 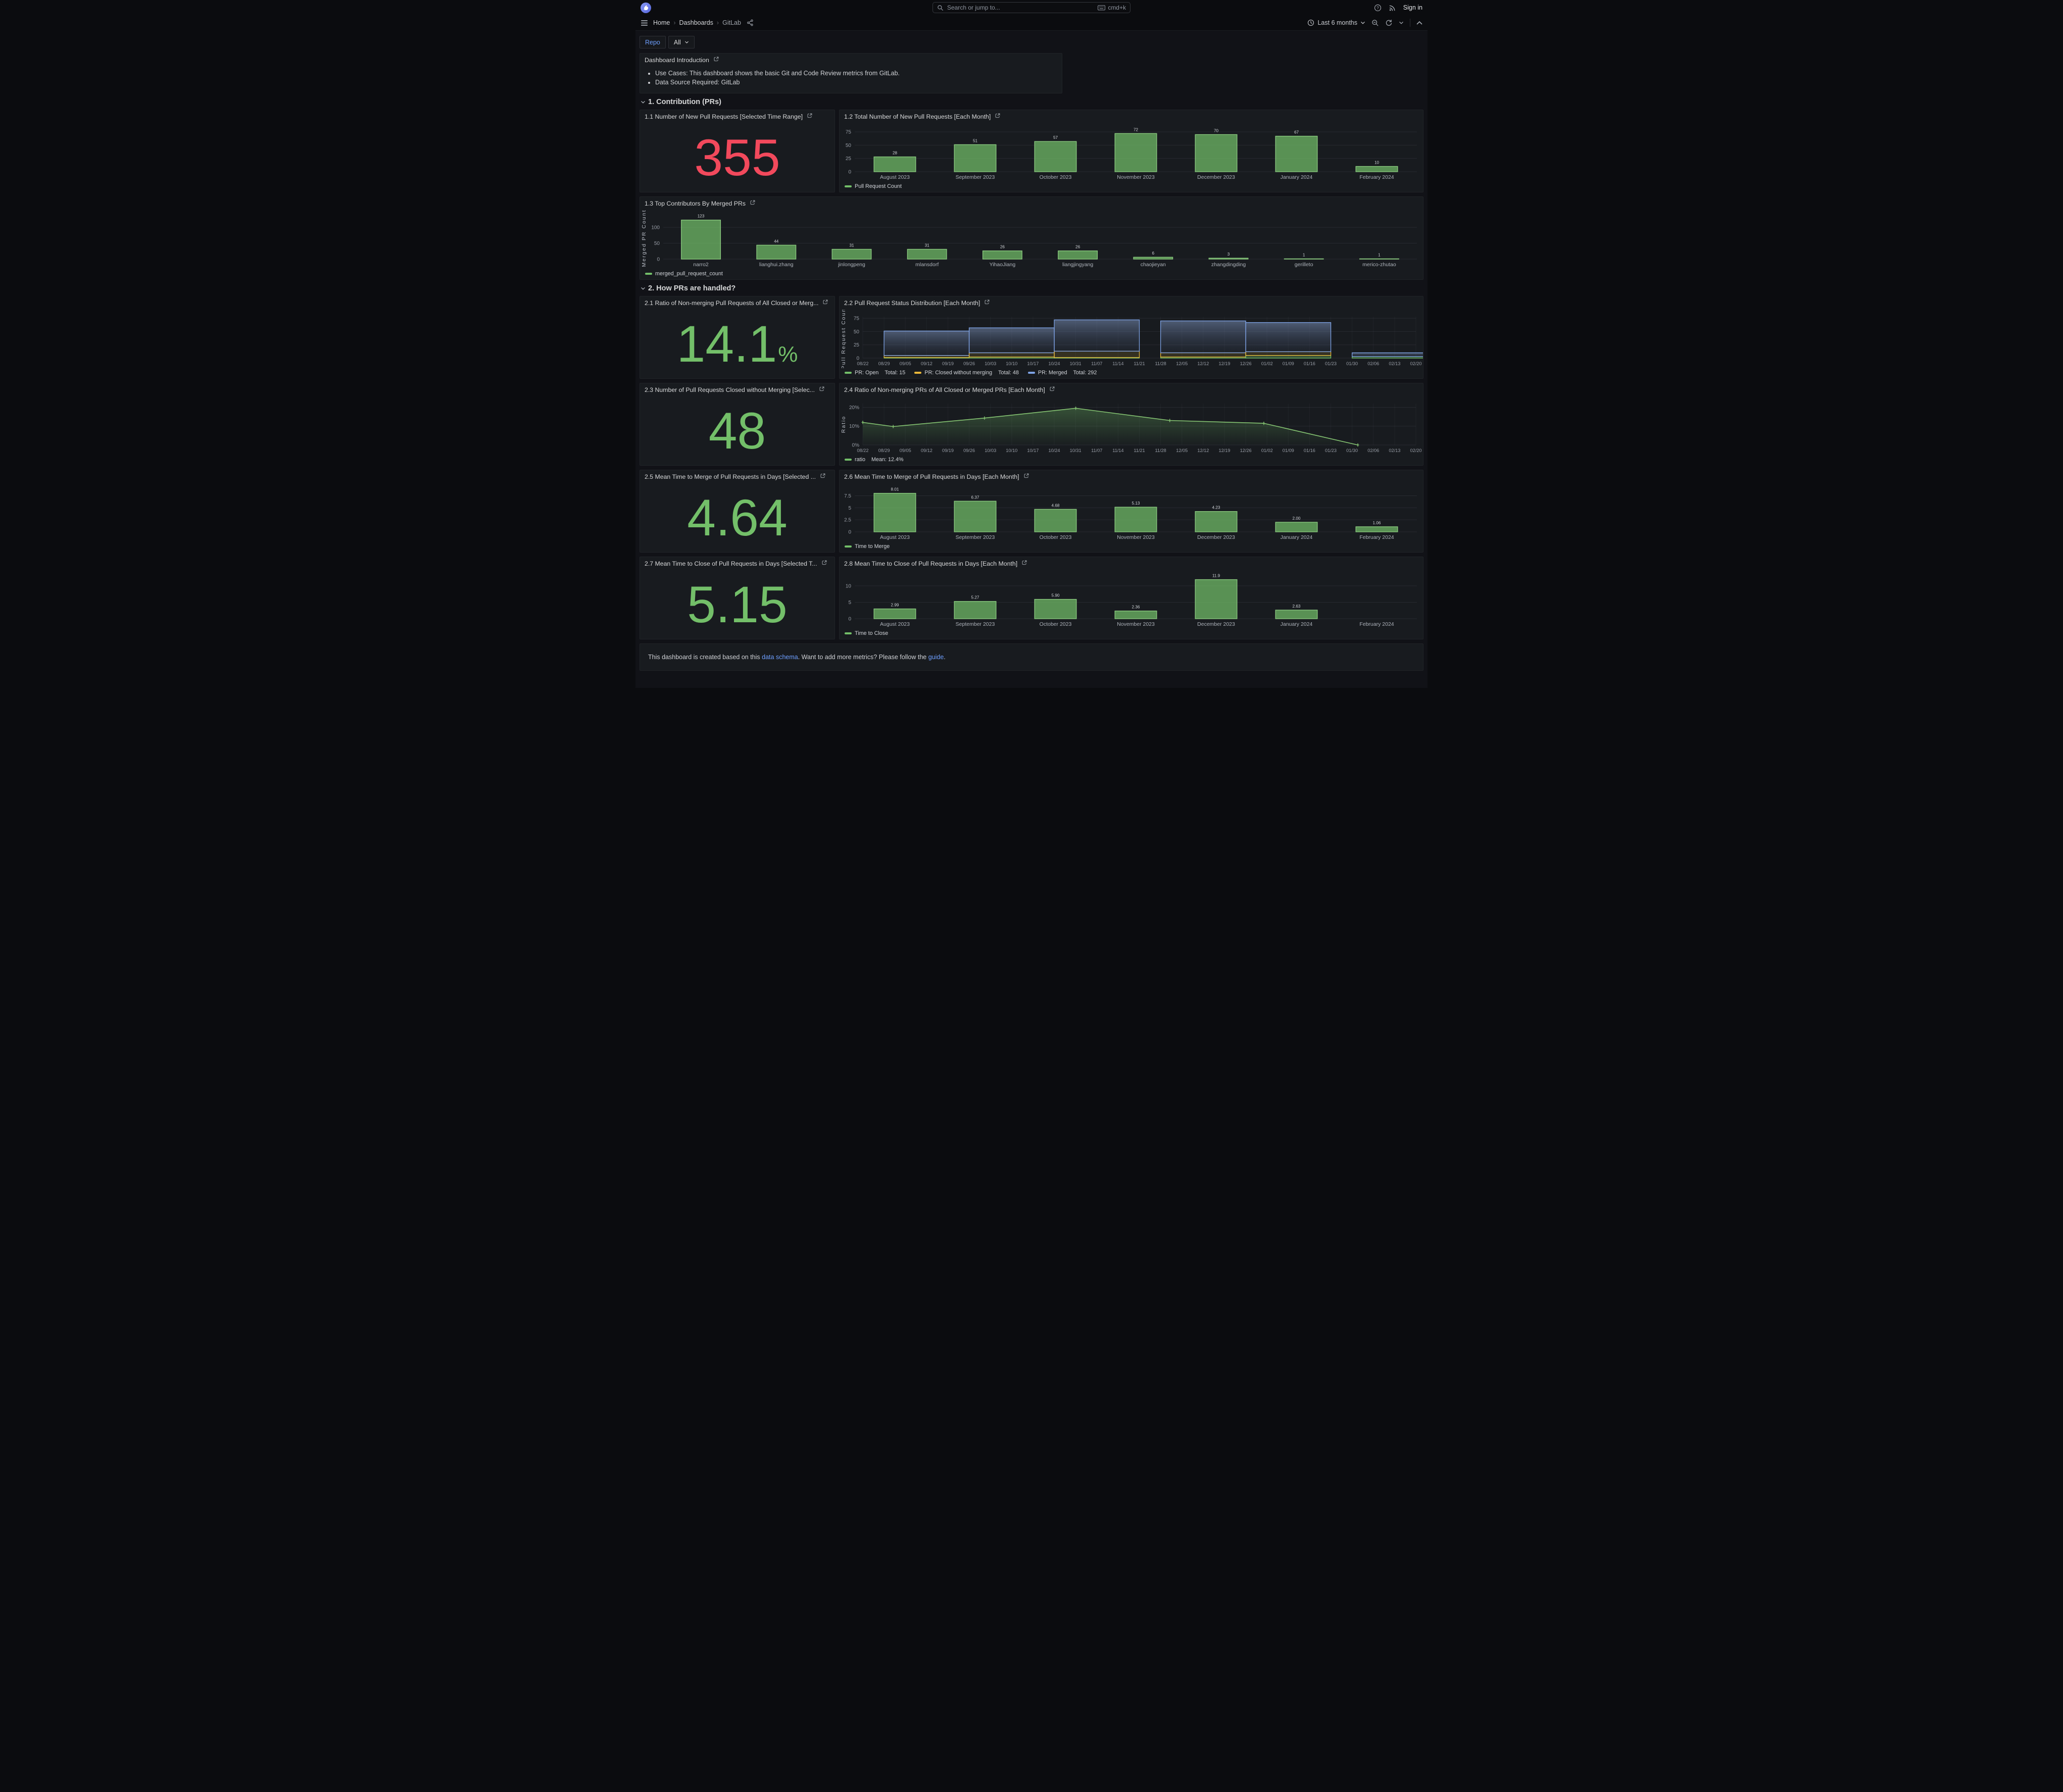 I want to click on svg-text: 10/31, so click(x=1076, y=450).